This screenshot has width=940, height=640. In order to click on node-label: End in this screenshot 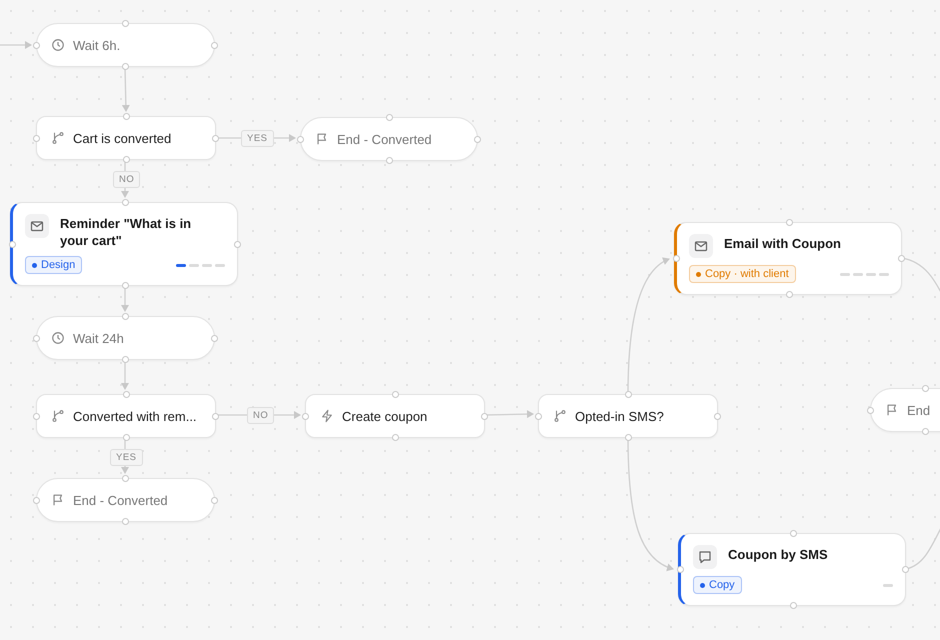, I will do `click(918, 410)`.